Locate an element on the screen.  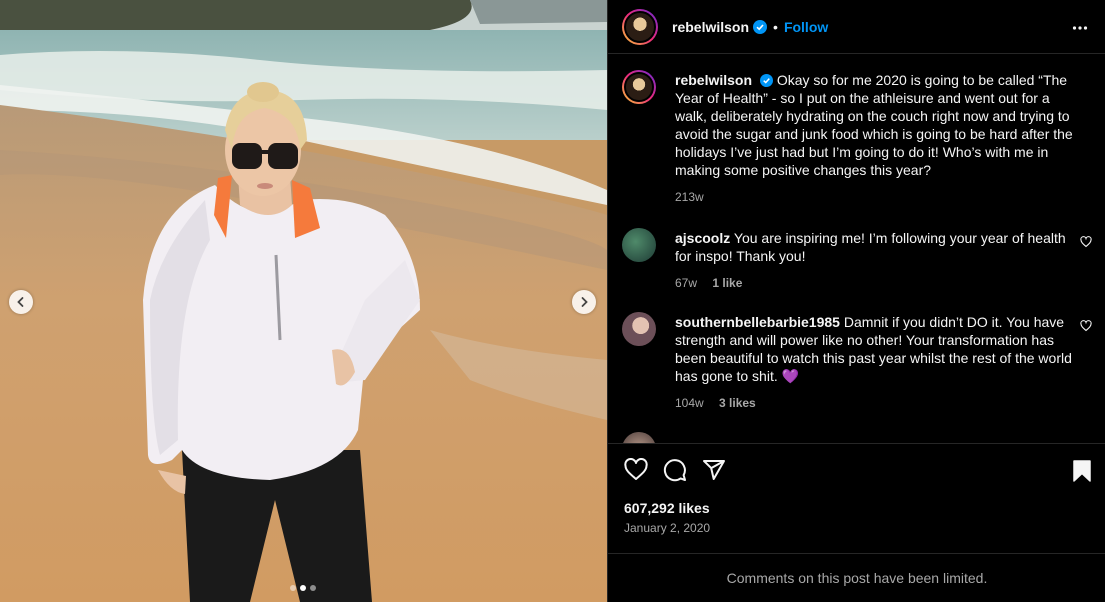
comment-button is located at coordinates (675, 472).